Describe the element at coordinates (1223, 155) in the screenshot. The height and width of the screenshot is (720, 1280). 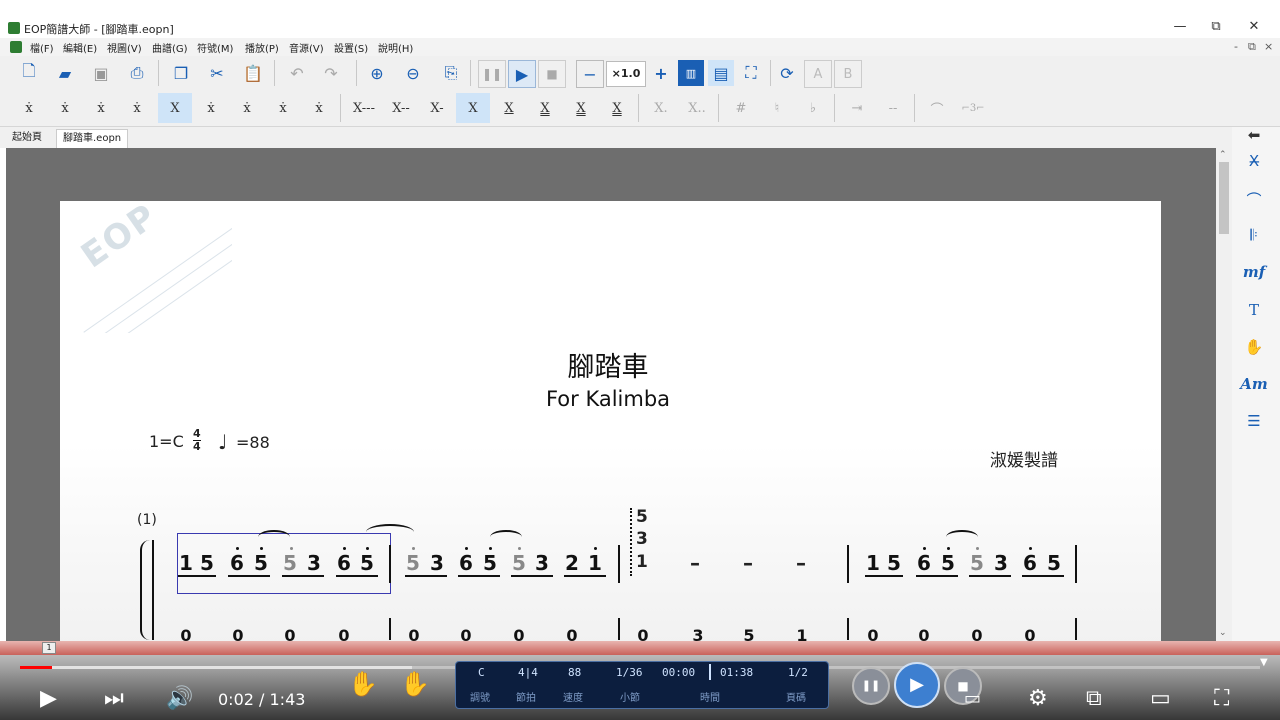
I see `scroll-up-icon: ⌃` at that location.